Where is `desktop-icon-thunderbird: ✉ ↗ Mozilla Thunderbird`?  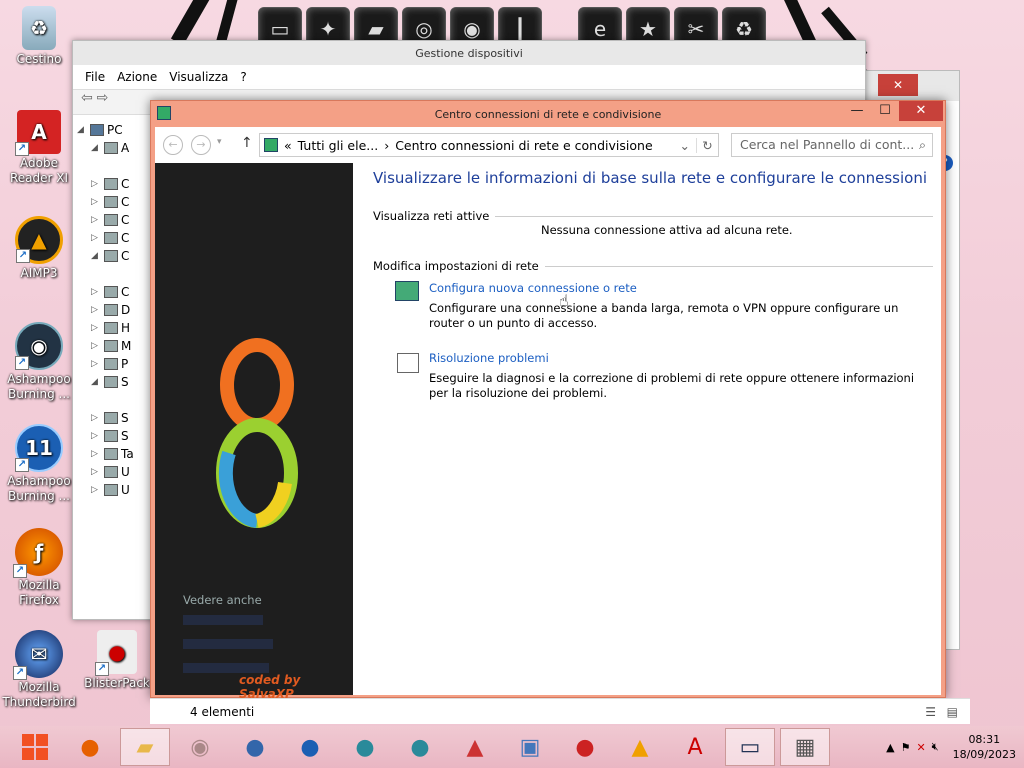 desktop-icon-thunderbird: ✉ ↗ Mozilla Thunderbird is located at coordinates (39, 670).